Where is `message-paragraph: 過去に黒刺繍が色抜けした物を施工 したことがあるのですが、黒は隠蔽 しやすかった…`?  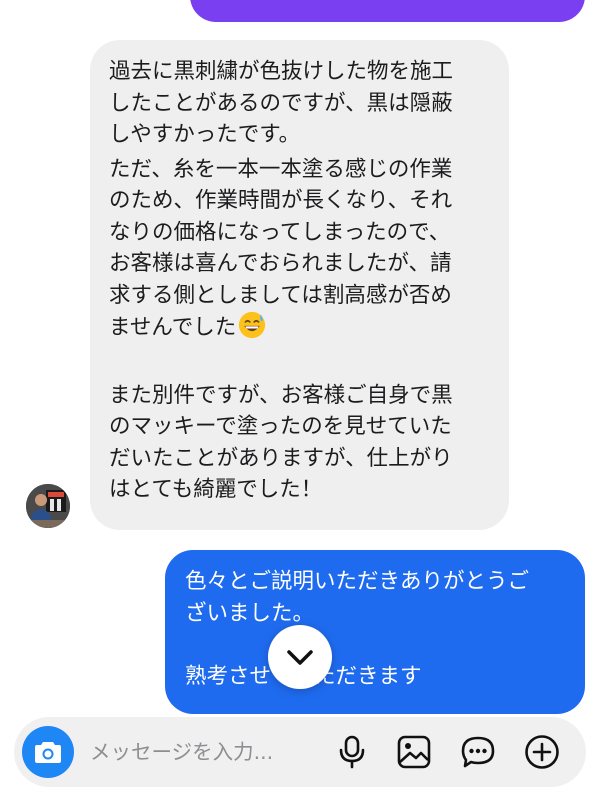 message-paragraph: 過去に黒刺繍が色抜けした物を施工 したことがあるのですが、黒は隠蔽 しやすかった… is located at coordinates (281, 103).